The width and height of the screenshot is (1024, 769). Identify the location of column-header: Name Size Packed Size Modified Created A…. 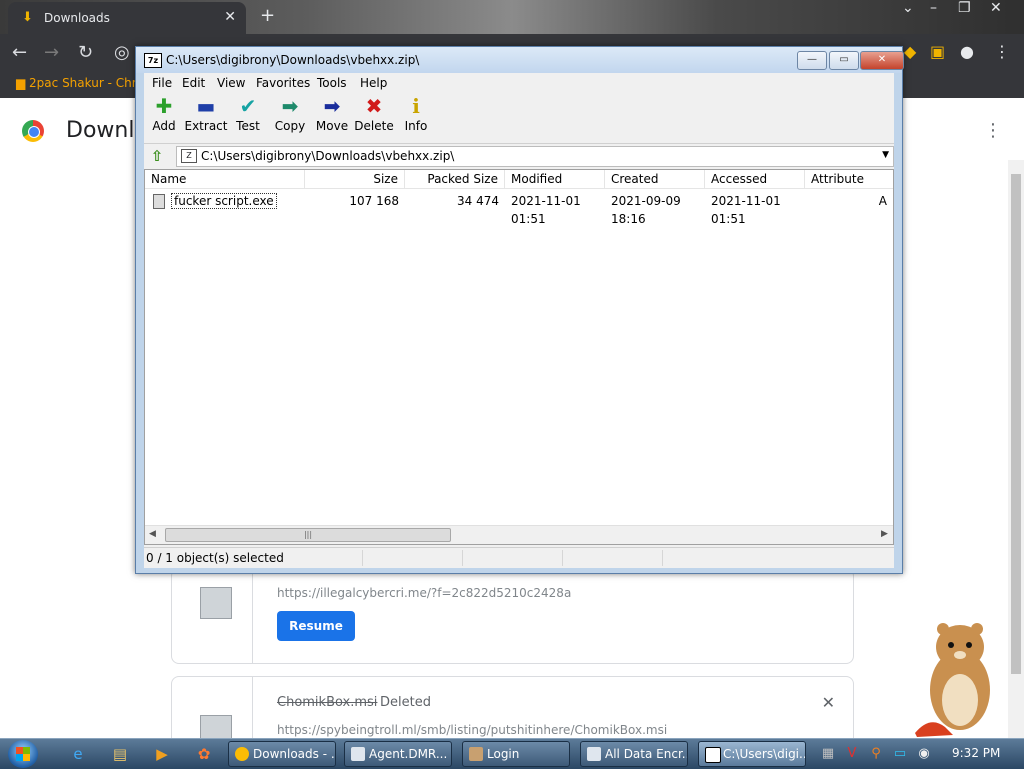
(519, 179).